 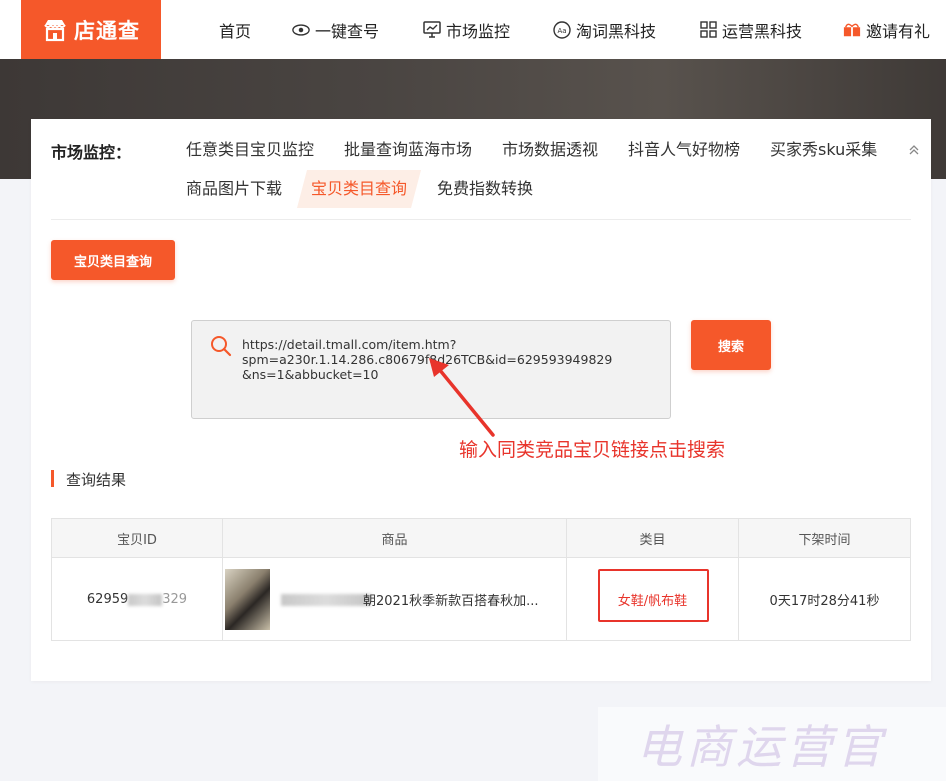 What do you see at coordinates (550, 150) in the screenshot?
I see `tab-market-data-pivot: 市场数据透视` at bounding box center [550, 150].